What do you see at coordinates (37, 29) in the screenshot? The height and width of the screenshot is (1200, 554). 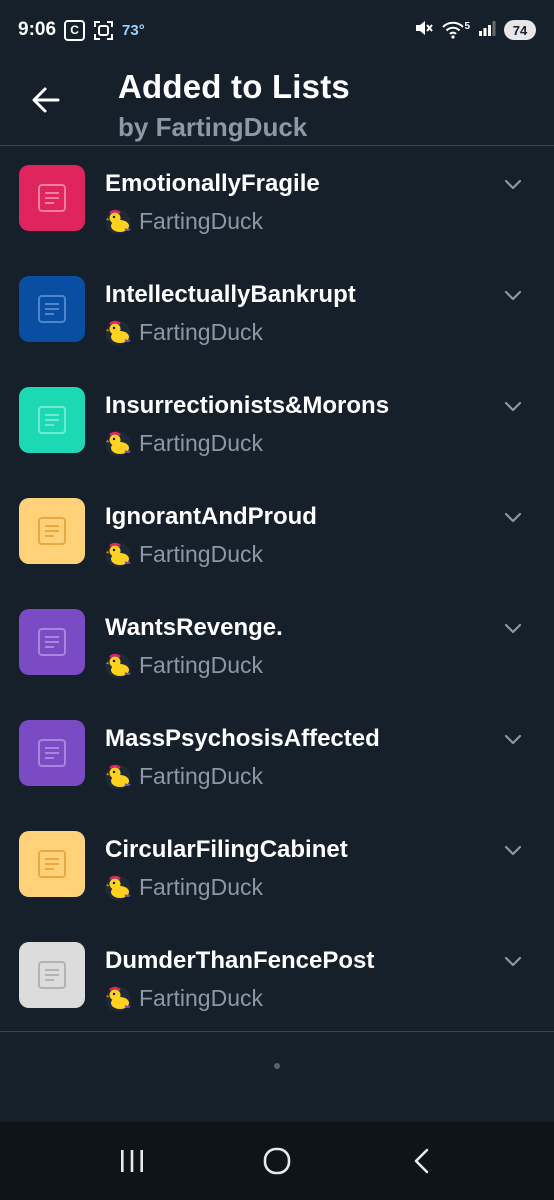 I see `clock: 9:06` at bounding box center [37, 29].